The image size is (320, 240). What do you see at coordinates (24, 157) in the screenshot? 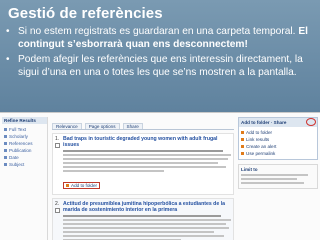
I see `refine-item: Date` at bounding box center [24, 157].